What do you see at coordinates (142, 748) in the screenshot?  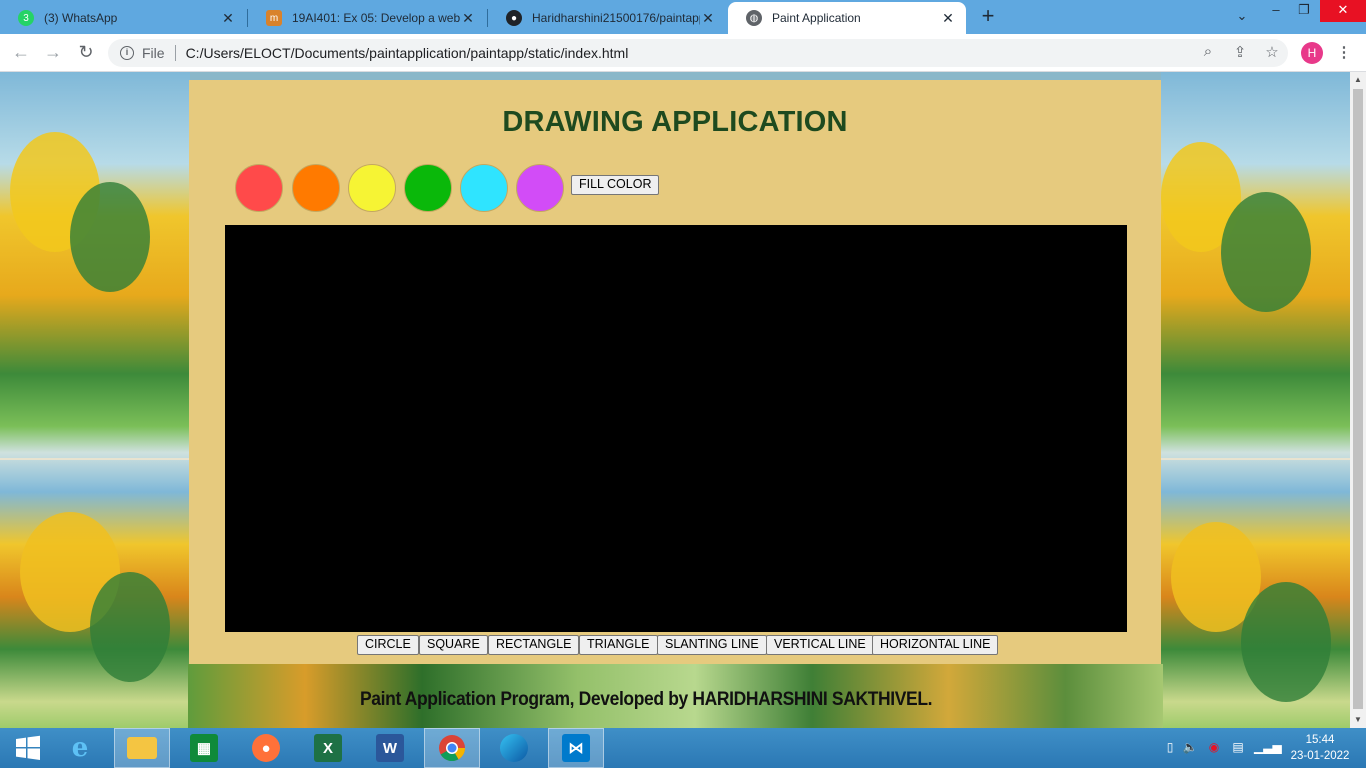 I see `file-explorer-icon` at bounding box center [142, 748].